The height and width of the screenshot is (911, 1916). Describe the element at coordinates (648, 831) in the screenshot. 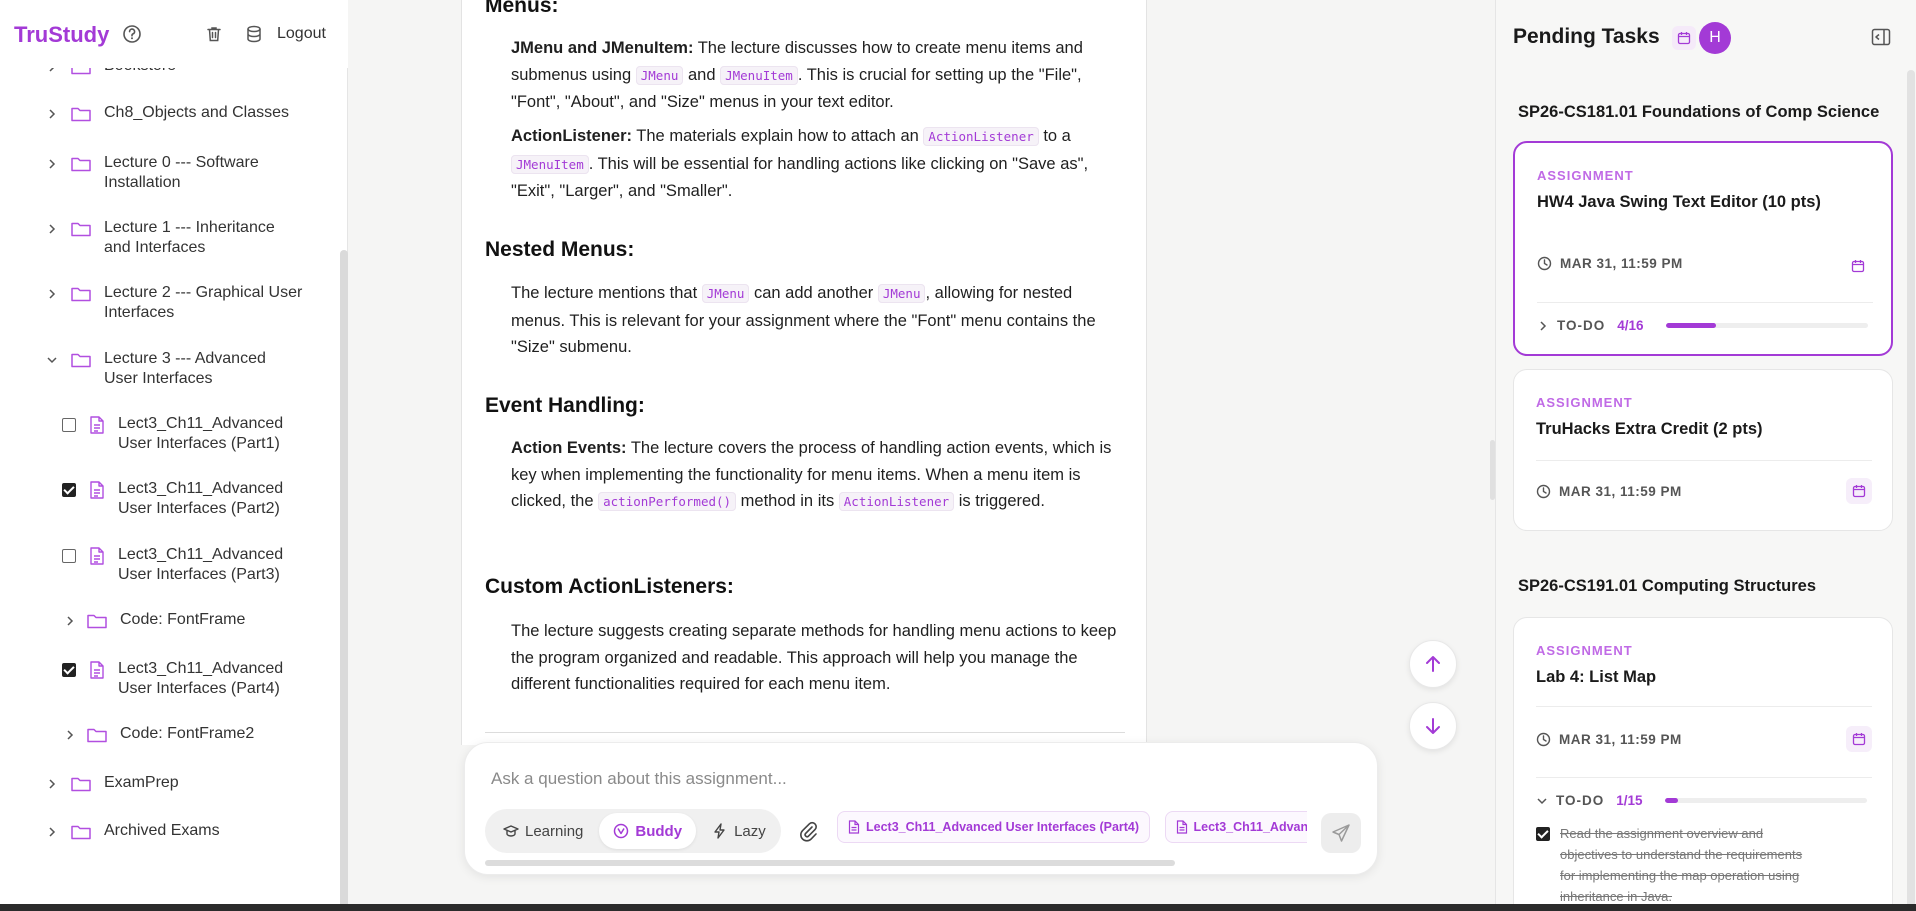

I see `mode-buddy-button: Buddy` at that location.